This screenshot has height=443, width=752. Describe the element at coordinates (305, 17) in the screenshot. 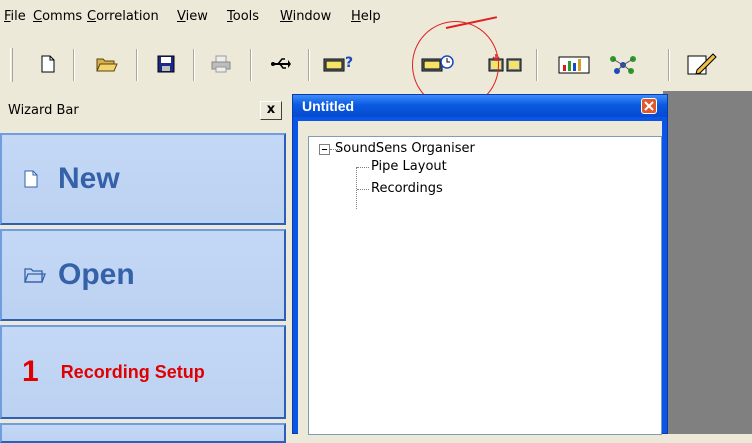

I see `menu-window: Window` at that location.